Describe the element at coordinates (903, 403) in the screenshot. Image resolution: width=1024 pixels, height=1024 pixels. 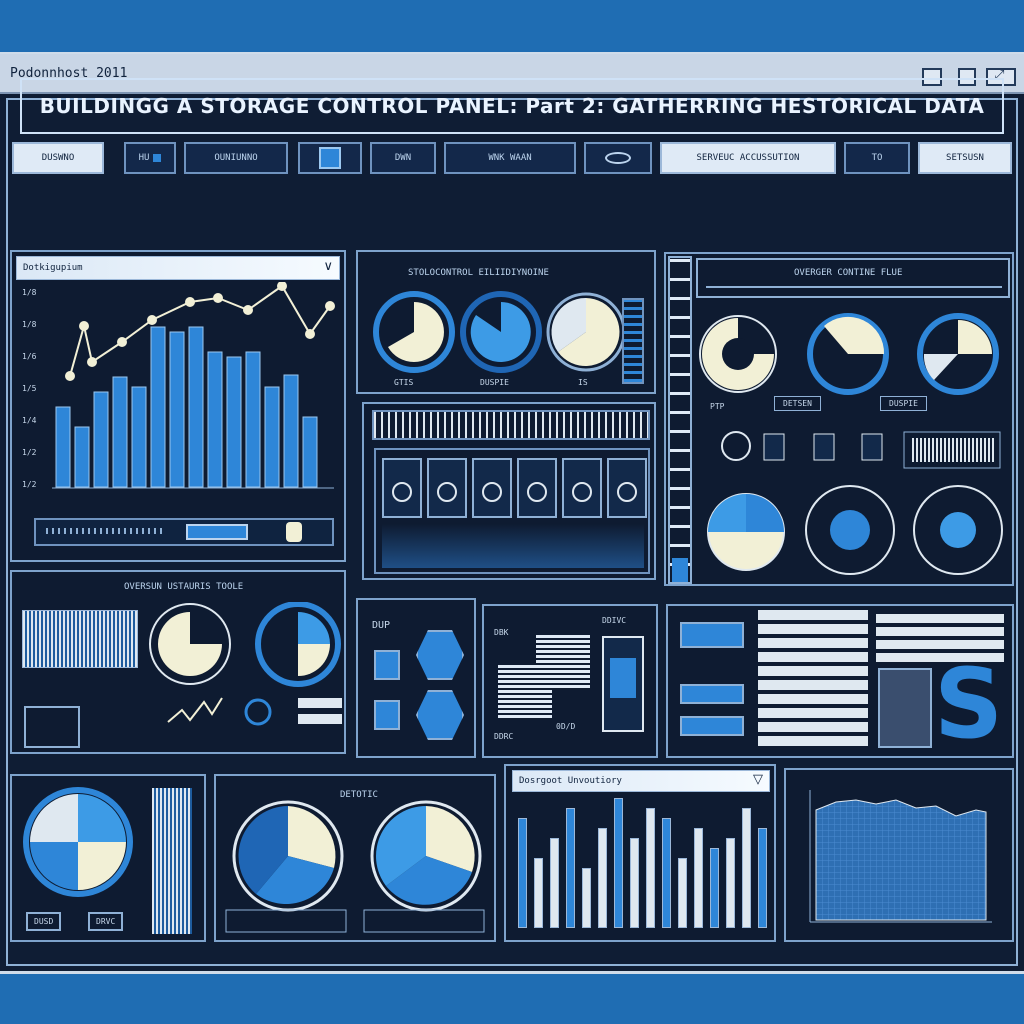
I see `right-label-3: DUSPIE` at that location.